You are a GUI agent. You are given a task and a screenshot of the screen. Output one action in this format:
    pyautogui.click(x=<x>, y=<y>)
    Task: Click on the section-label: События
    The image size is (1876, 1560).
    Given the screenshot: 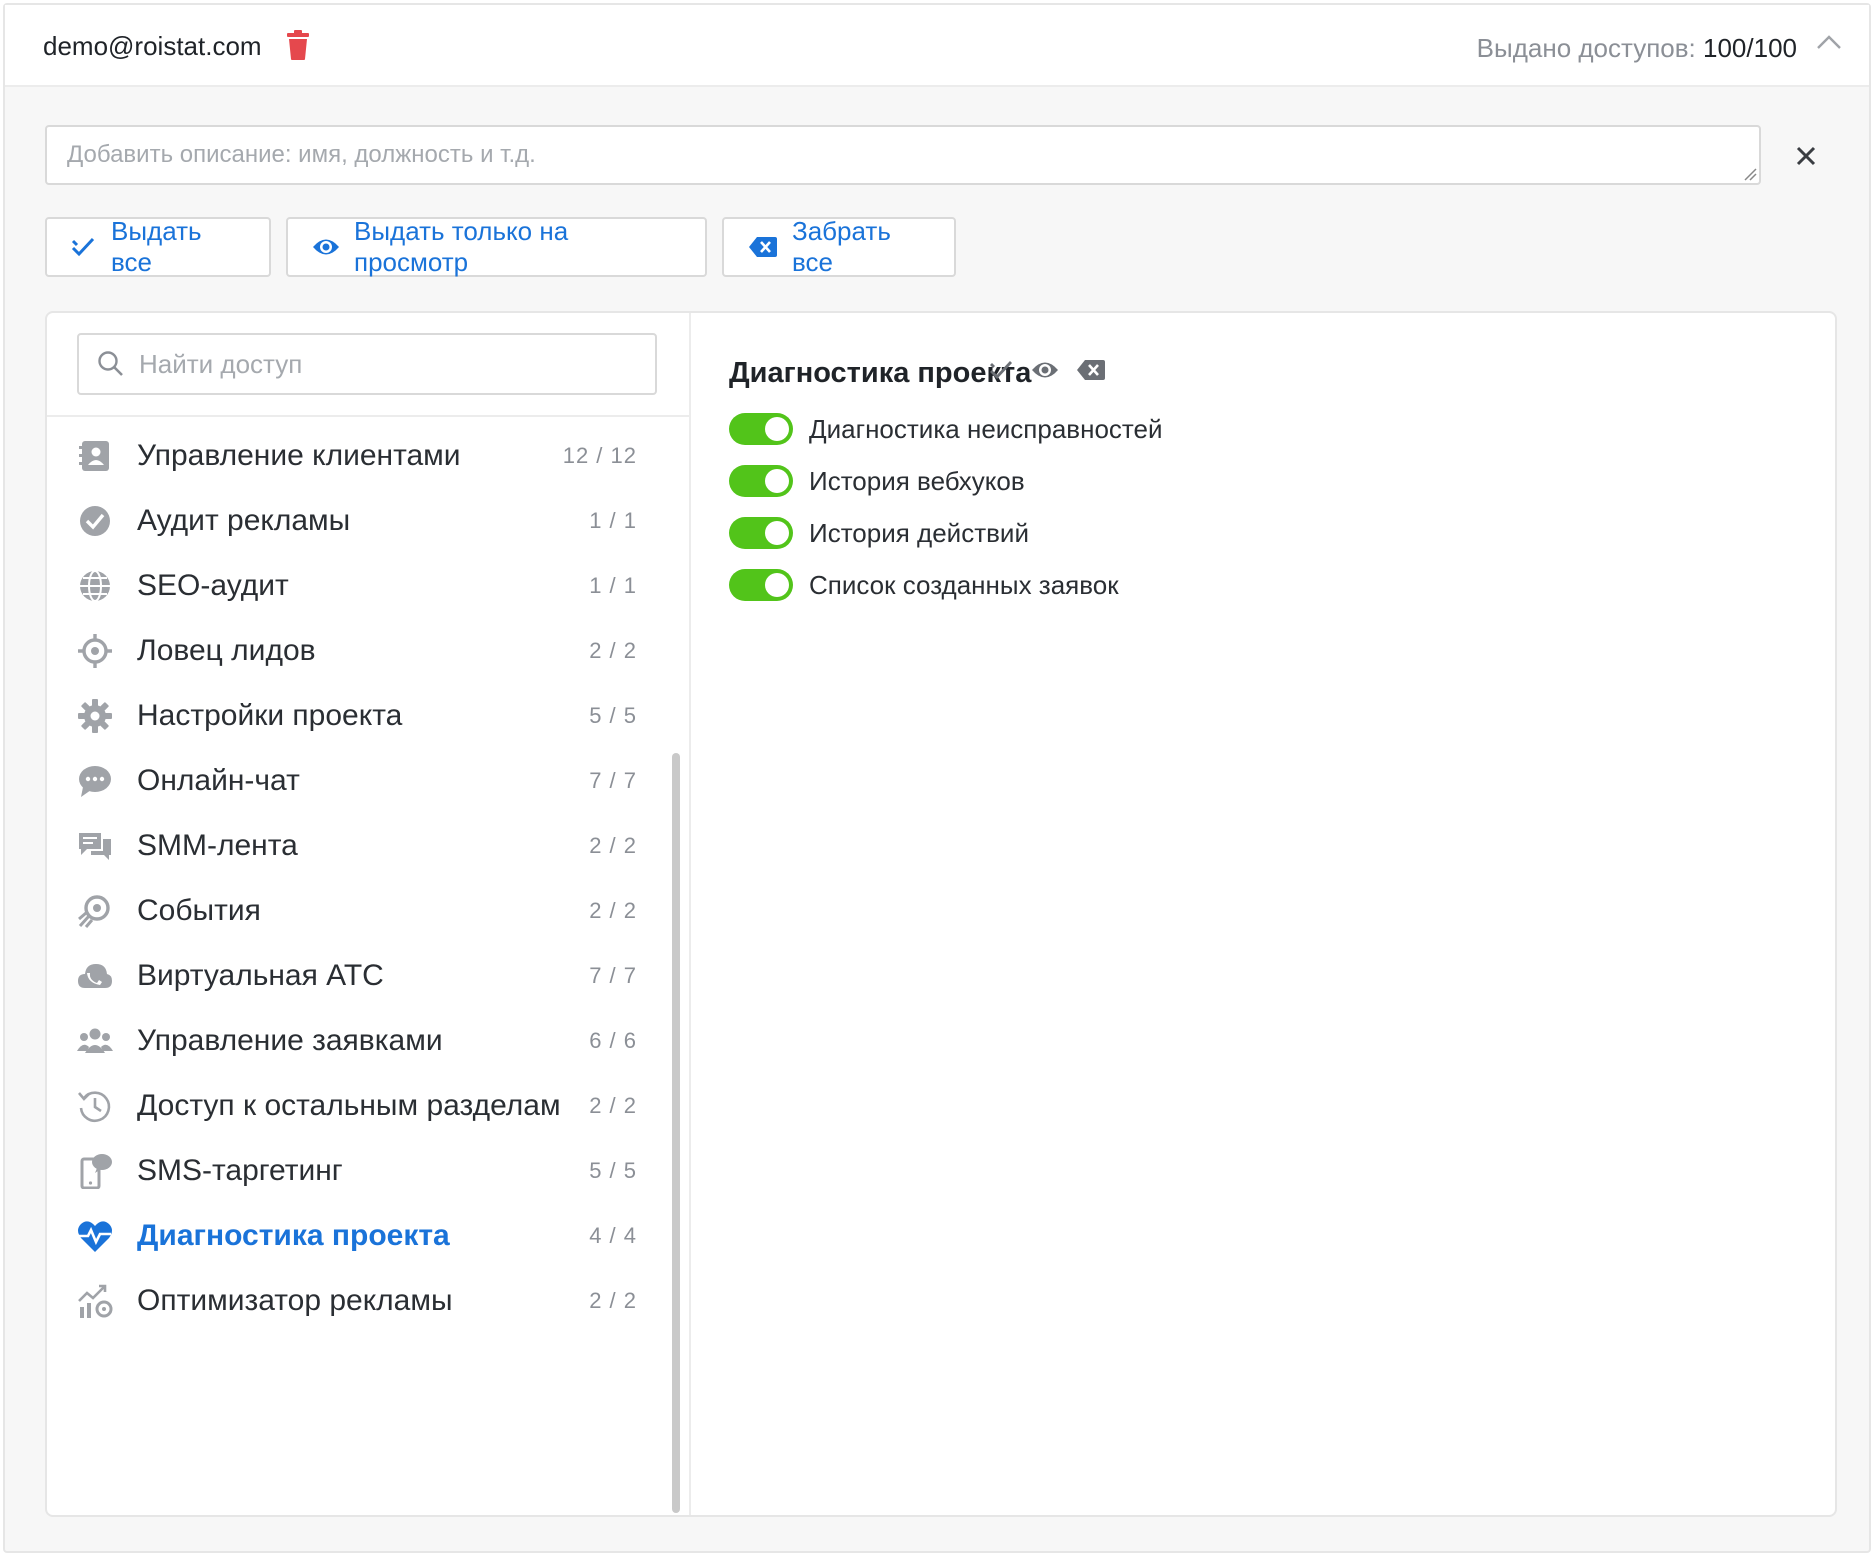 What is the action you would take?
    pyautogui.click(x=199, y=910)
    